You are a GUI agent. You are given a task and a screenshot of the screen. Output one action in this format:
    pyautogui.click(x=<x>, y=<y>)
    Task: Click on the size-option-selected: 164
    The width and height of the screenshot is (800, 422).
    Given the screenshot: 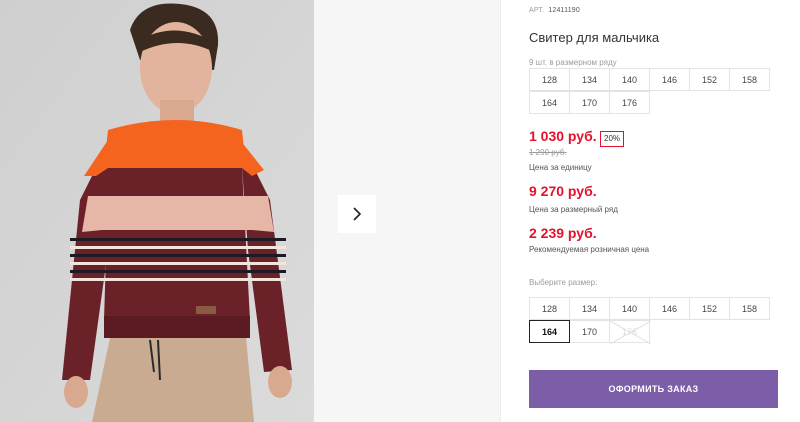 What is the action you would take?
    pyautogui.click(x=549, y=331)
    